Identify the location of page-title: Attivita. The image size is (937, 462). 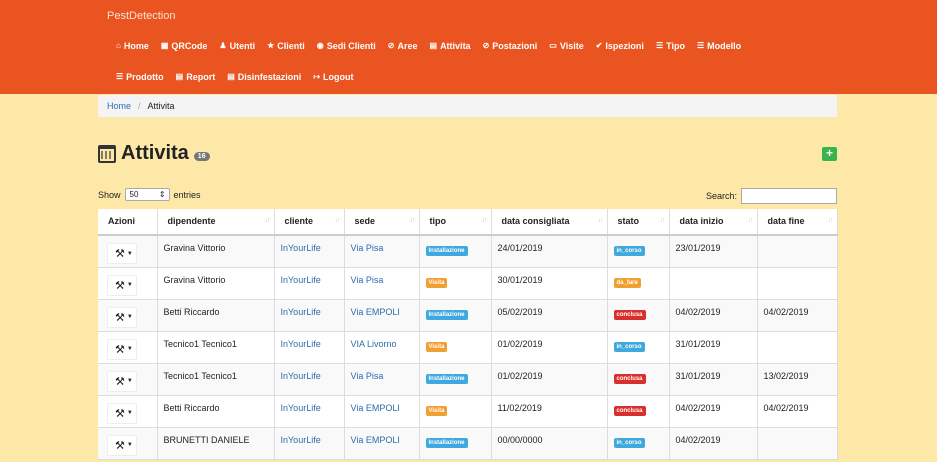
(155, 153).